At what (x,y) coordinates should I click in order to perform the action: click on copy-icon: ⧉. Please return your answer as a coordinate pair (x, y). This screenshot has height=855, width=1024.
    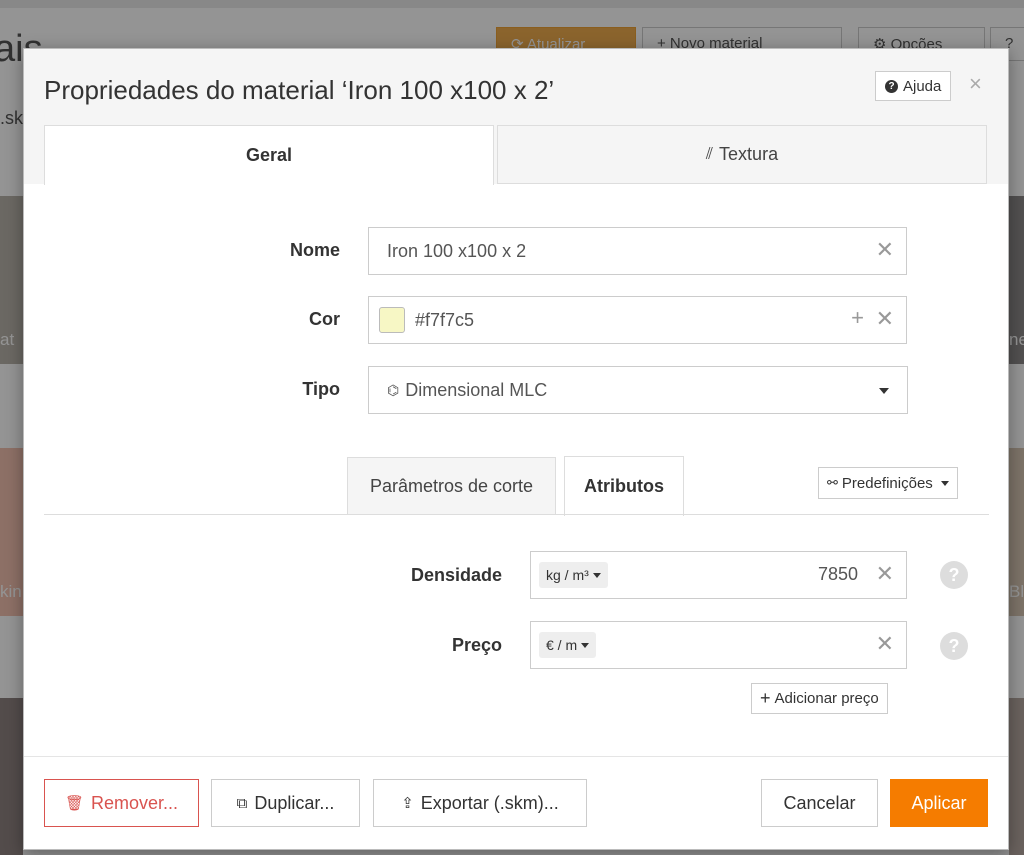
    Looking at the image, I should click on (242, 803).